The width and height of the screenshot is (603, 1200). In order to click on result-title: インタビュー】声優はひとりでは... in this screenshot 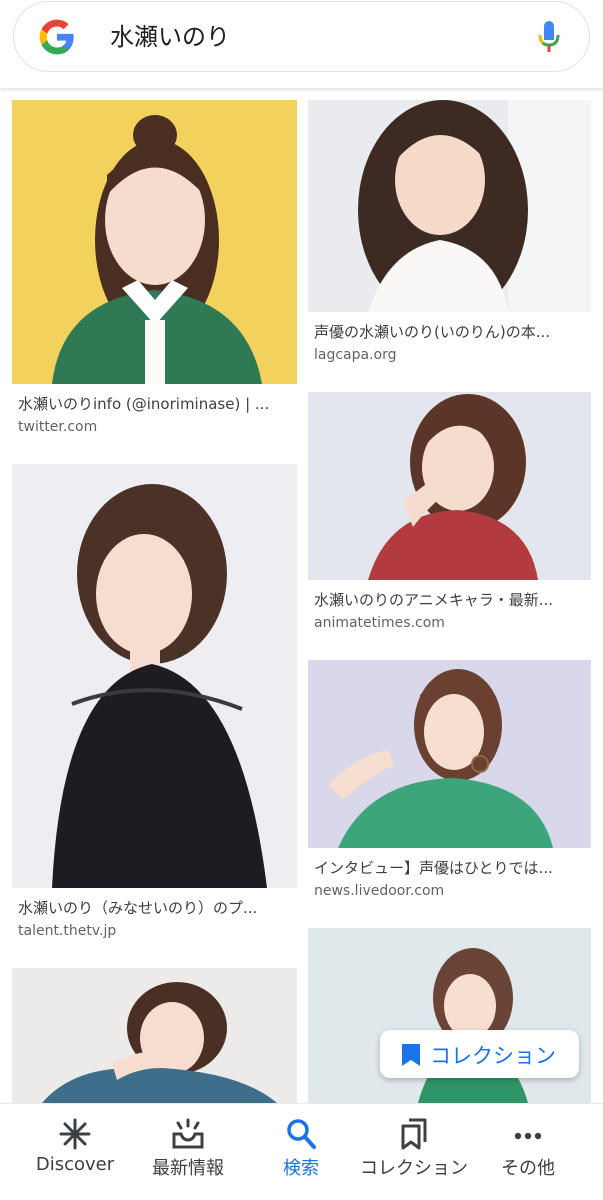, I will do `click(450, 868)`.